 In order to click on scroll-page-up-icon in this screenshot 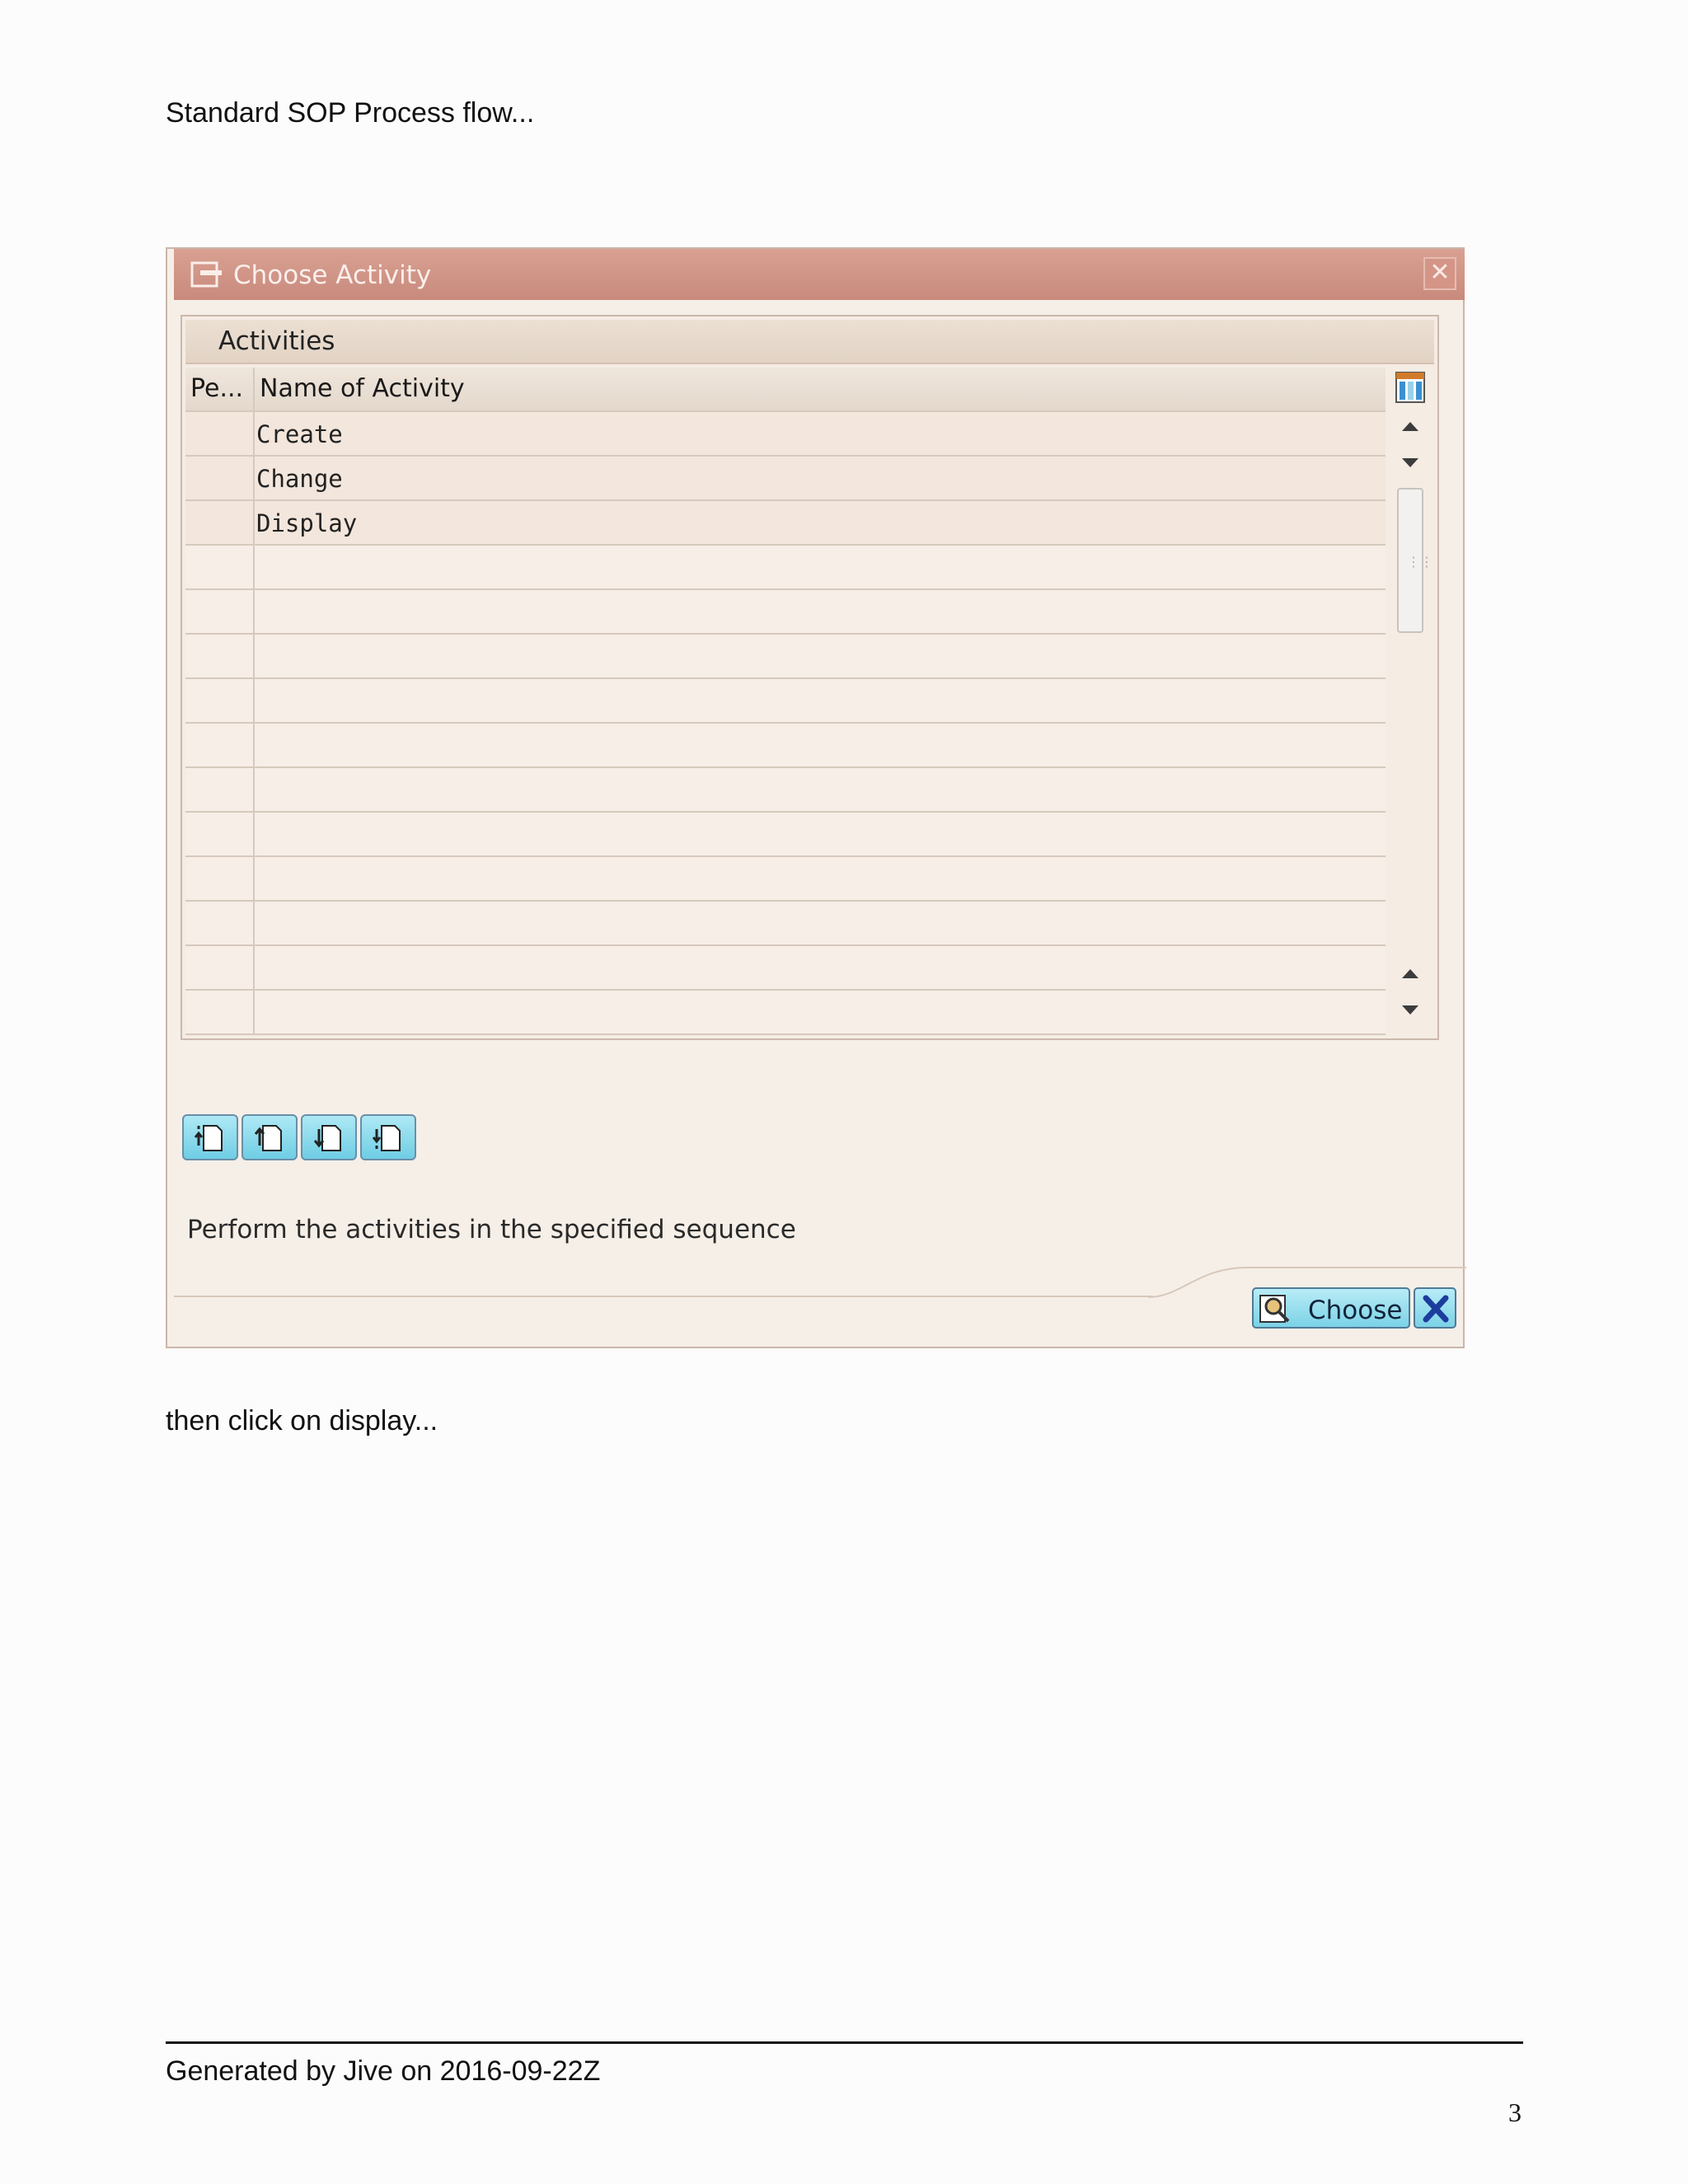, I will do `click(1410, 973)`.